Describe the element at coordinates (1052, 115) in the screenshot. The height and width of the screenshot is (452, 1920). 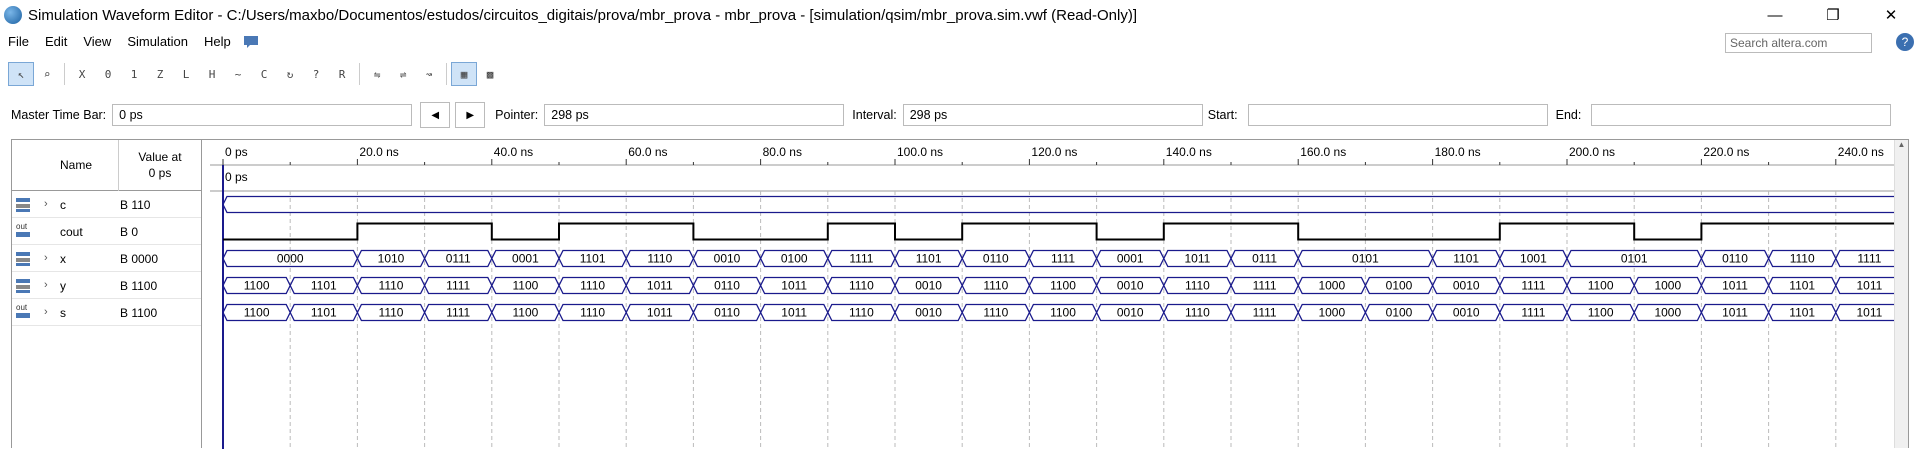
I see `interval-field: 298 ps` at that location.